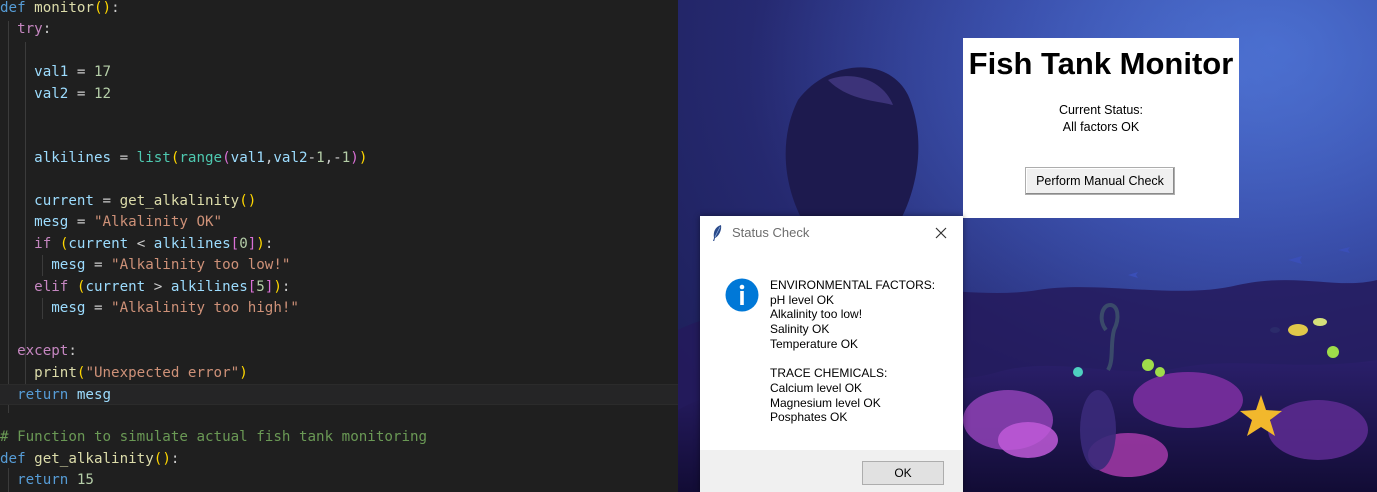  I want to click on code-line: except:, so click(47, 351).